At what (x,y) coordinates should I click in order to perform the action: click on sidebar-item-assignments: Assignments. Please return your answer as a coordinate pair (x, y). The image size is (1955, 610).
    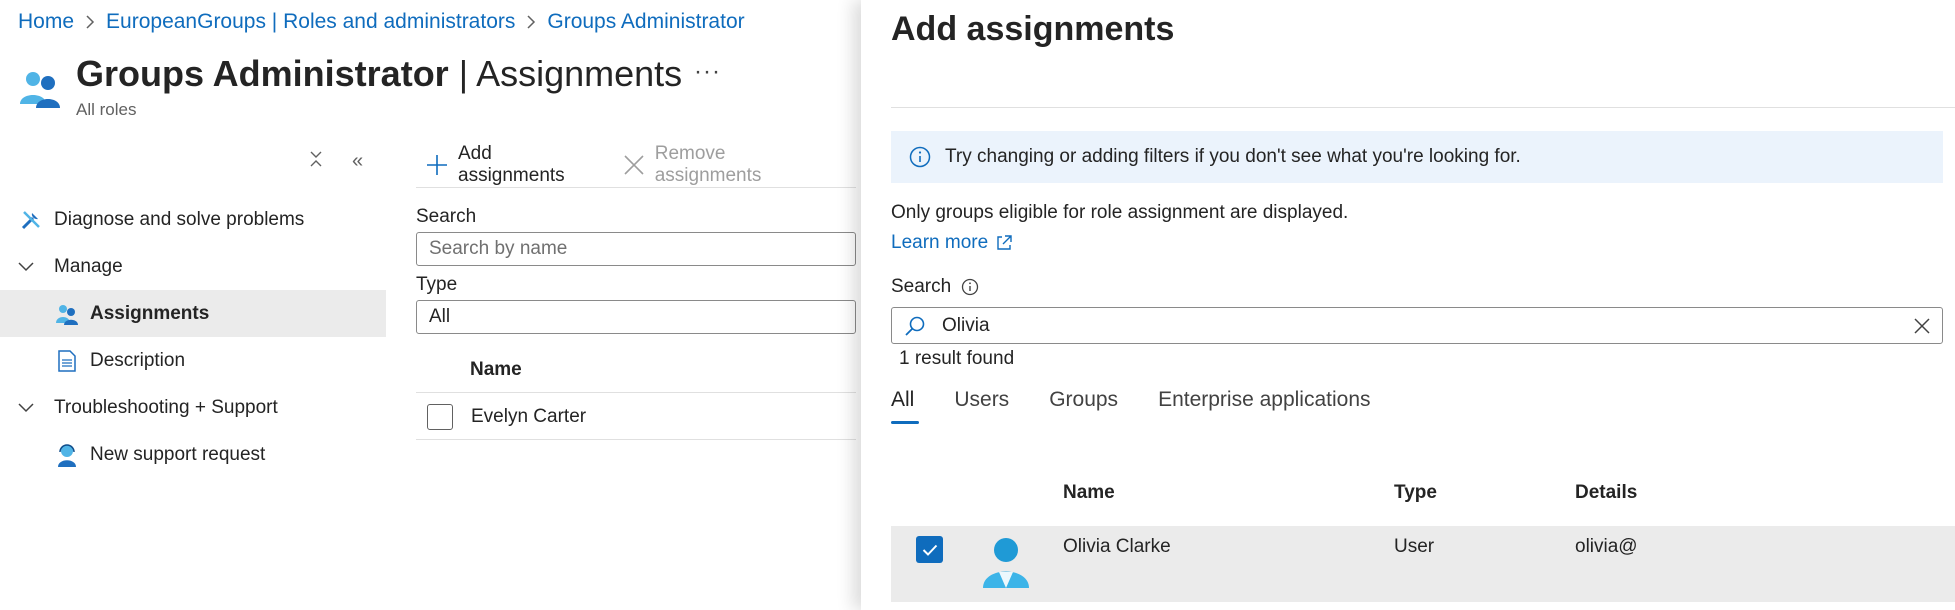
    Looking at the image, I should click on (193, 313).